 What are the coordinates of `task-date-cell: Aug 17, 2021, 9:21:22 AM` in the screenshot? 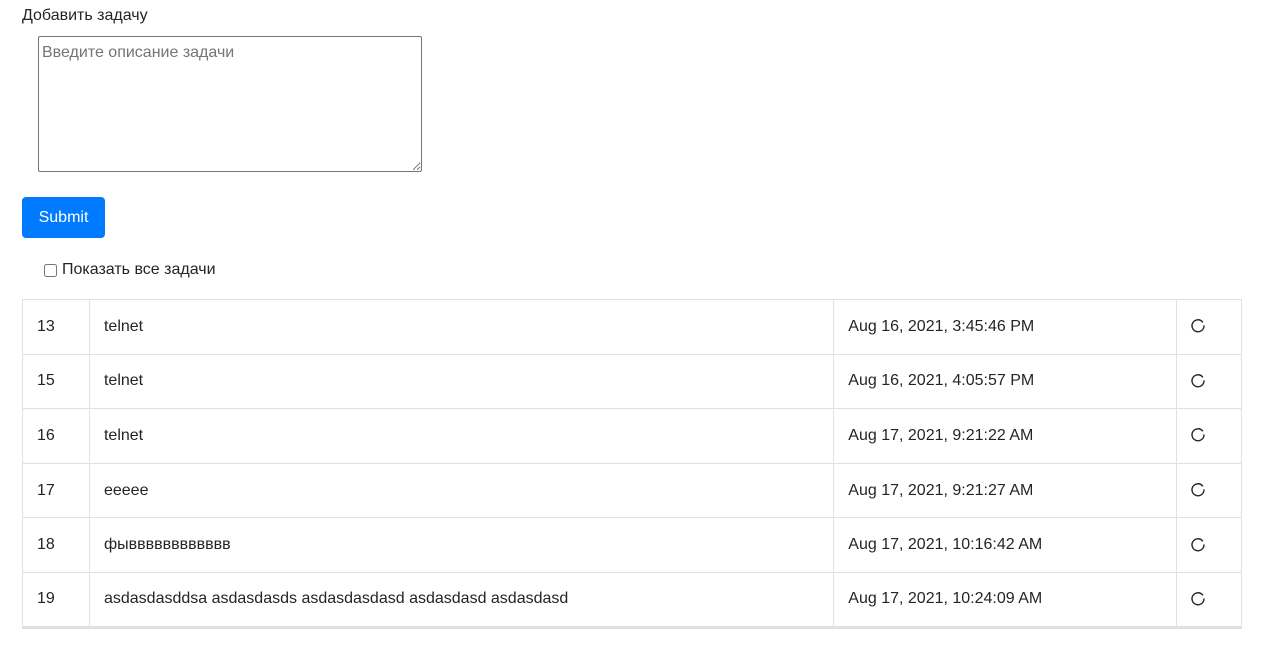 It's located at (1005, 436).